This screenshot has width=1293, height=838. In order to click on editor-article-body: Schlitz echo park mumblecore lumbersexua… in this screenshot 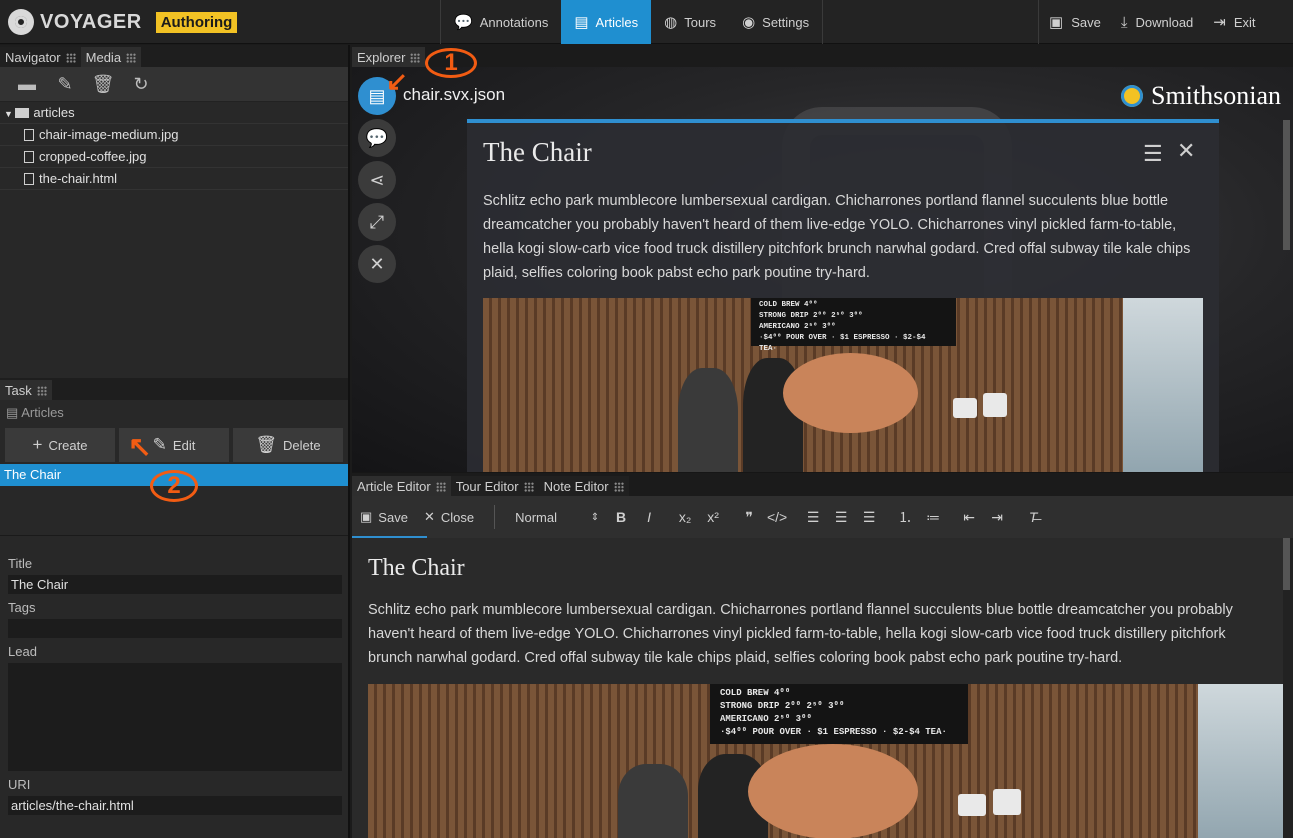, I will do `click(800, 634)`.